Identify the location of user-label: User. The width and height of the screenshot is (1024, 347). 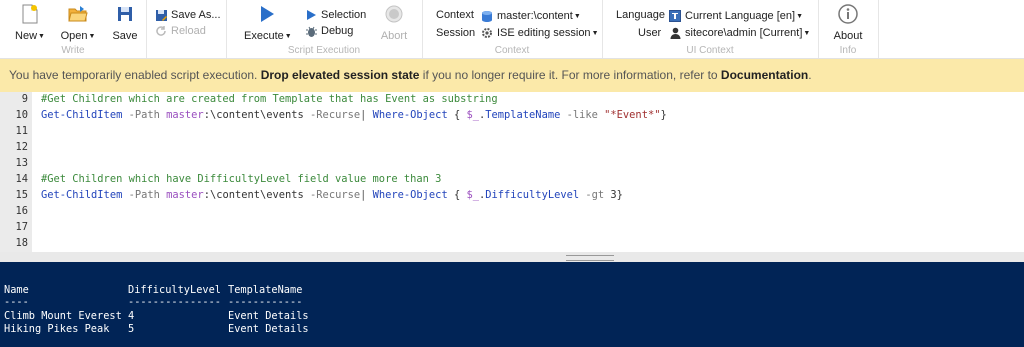
(650, 33).